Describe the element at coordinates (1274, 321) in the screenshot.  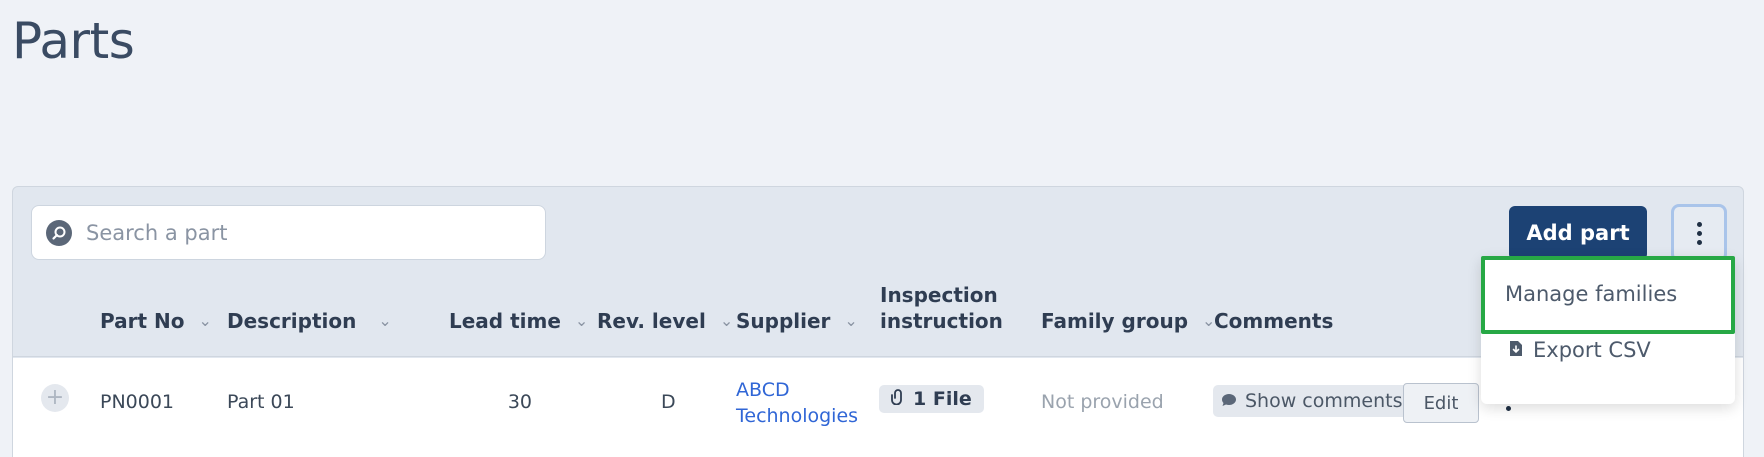
I see `column-header-comments: Comments` at that location.